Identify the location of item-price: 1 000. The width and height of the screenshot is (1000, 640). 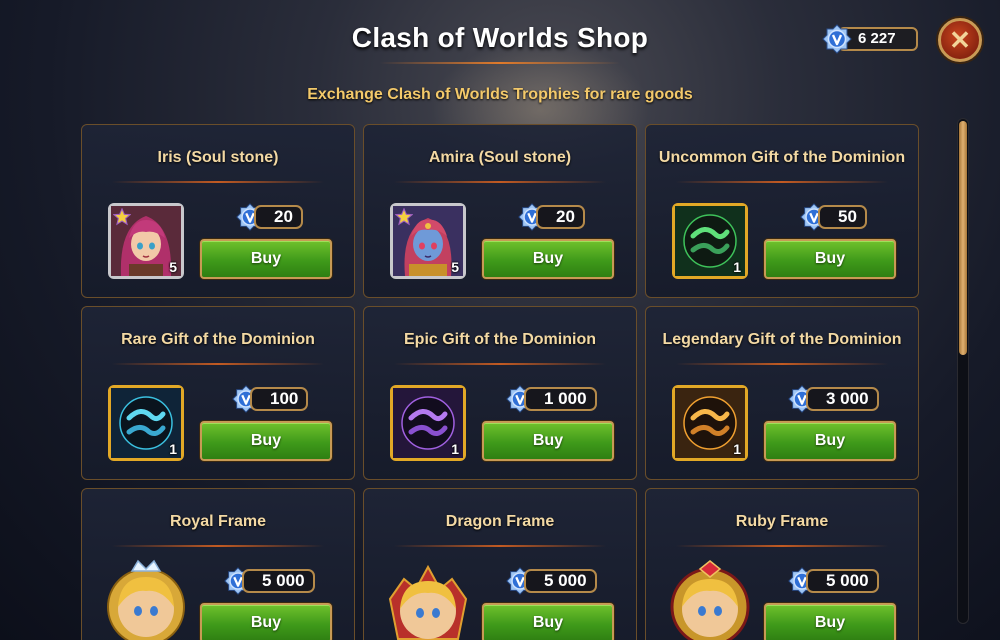
(560, 399).